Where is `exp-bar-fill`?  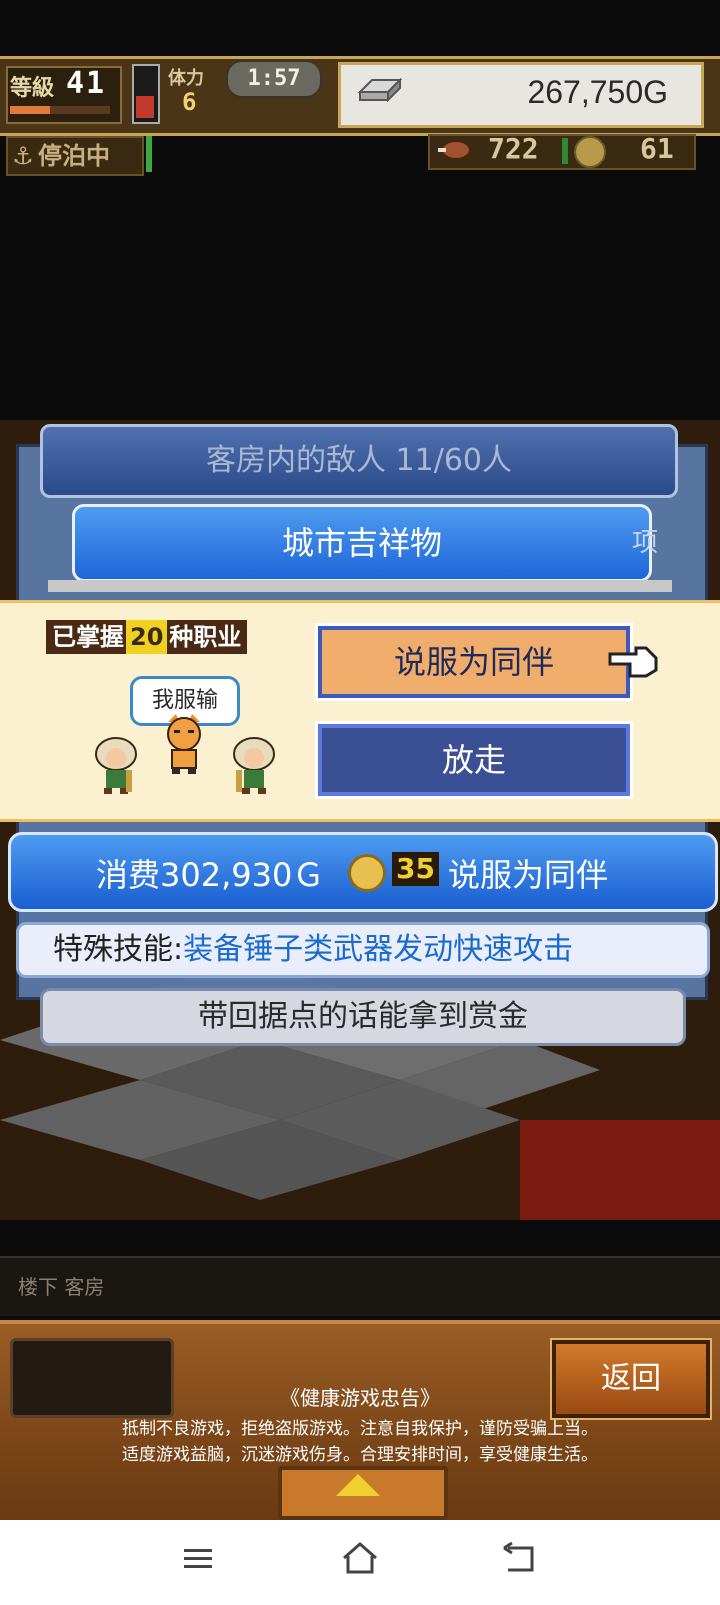 exp-bar-fill is located at coordinates (30, 110).